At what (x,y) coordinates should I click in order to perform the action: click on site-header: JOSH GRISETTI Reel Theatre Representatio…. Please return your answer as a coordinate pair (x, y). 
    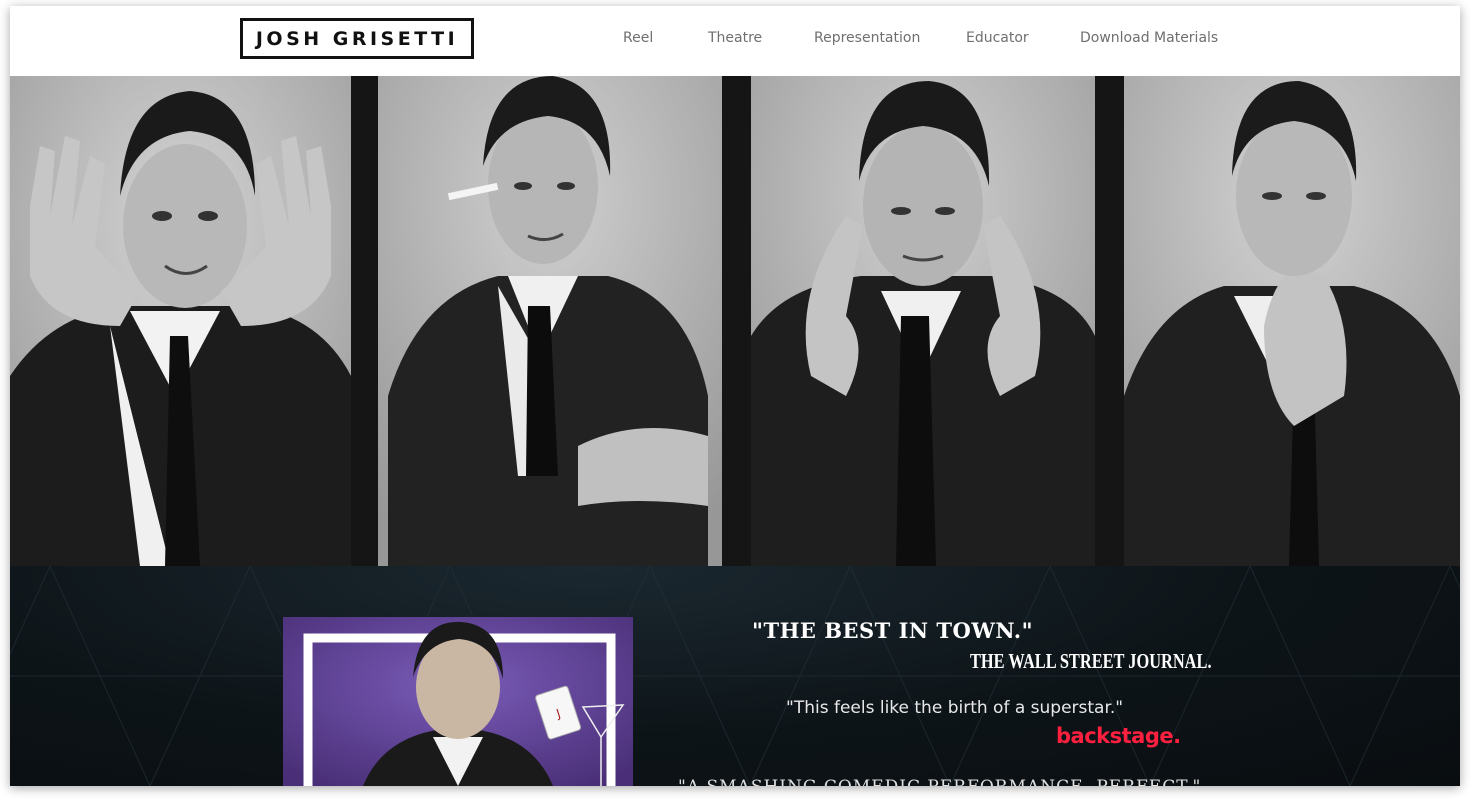
    Looking at the image, I should click on (735, 41).